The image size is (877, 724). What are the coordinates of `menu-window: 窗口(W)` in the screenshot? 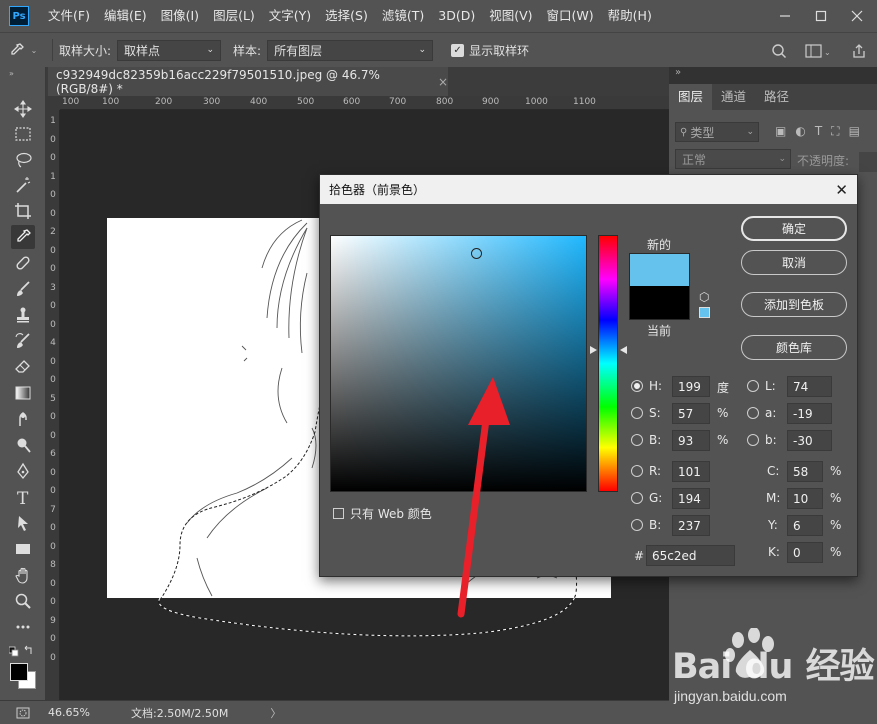 It's located at (570, 16).